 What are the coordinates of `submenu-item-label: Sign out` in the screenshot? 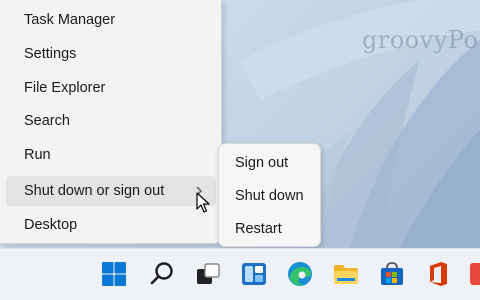 It's located at (262, 163).